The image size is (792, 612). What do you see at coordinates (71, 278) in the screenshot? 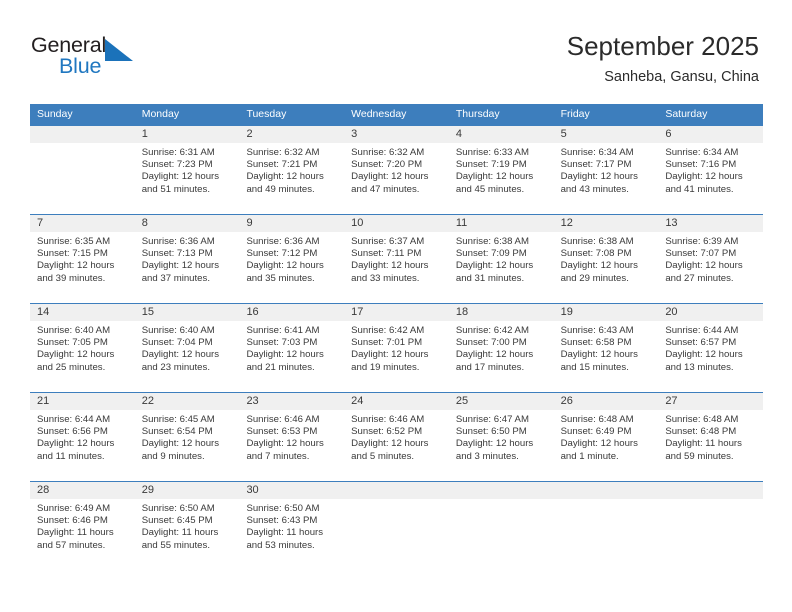
I see `daylight-text-2: and 39 minutes.` at bounding box center [71, 278].